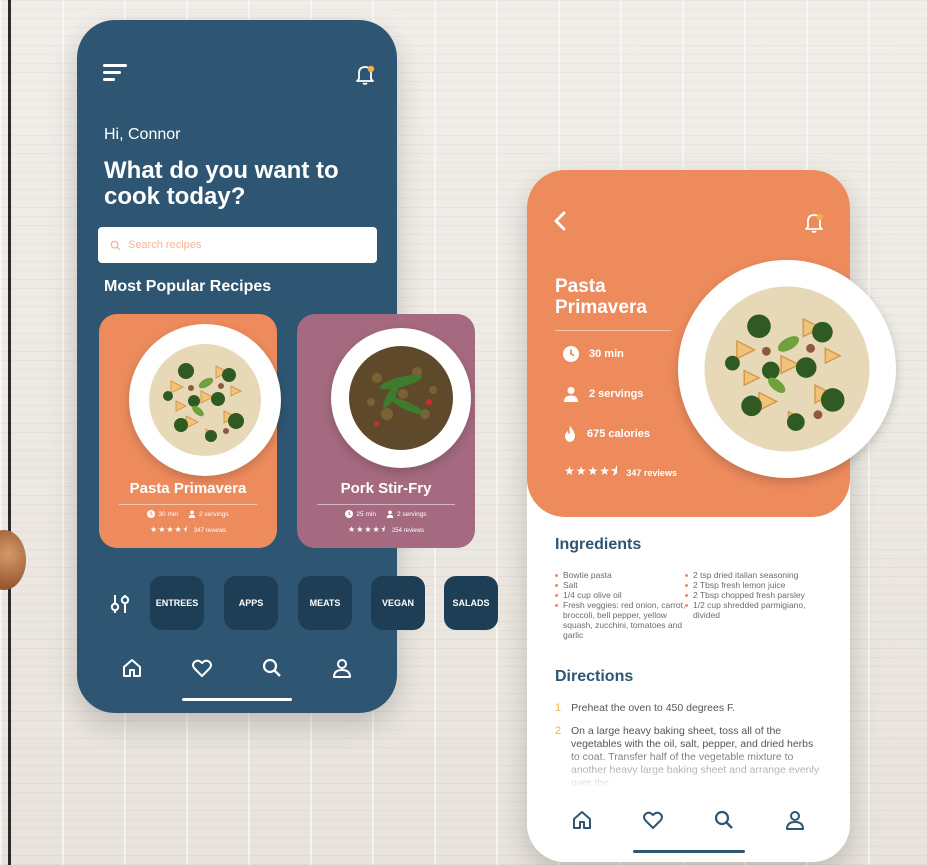 The width and height of the screenshot is (927, 865). I want to click on greeting-text: Hi, Connor, so click(142, 134).